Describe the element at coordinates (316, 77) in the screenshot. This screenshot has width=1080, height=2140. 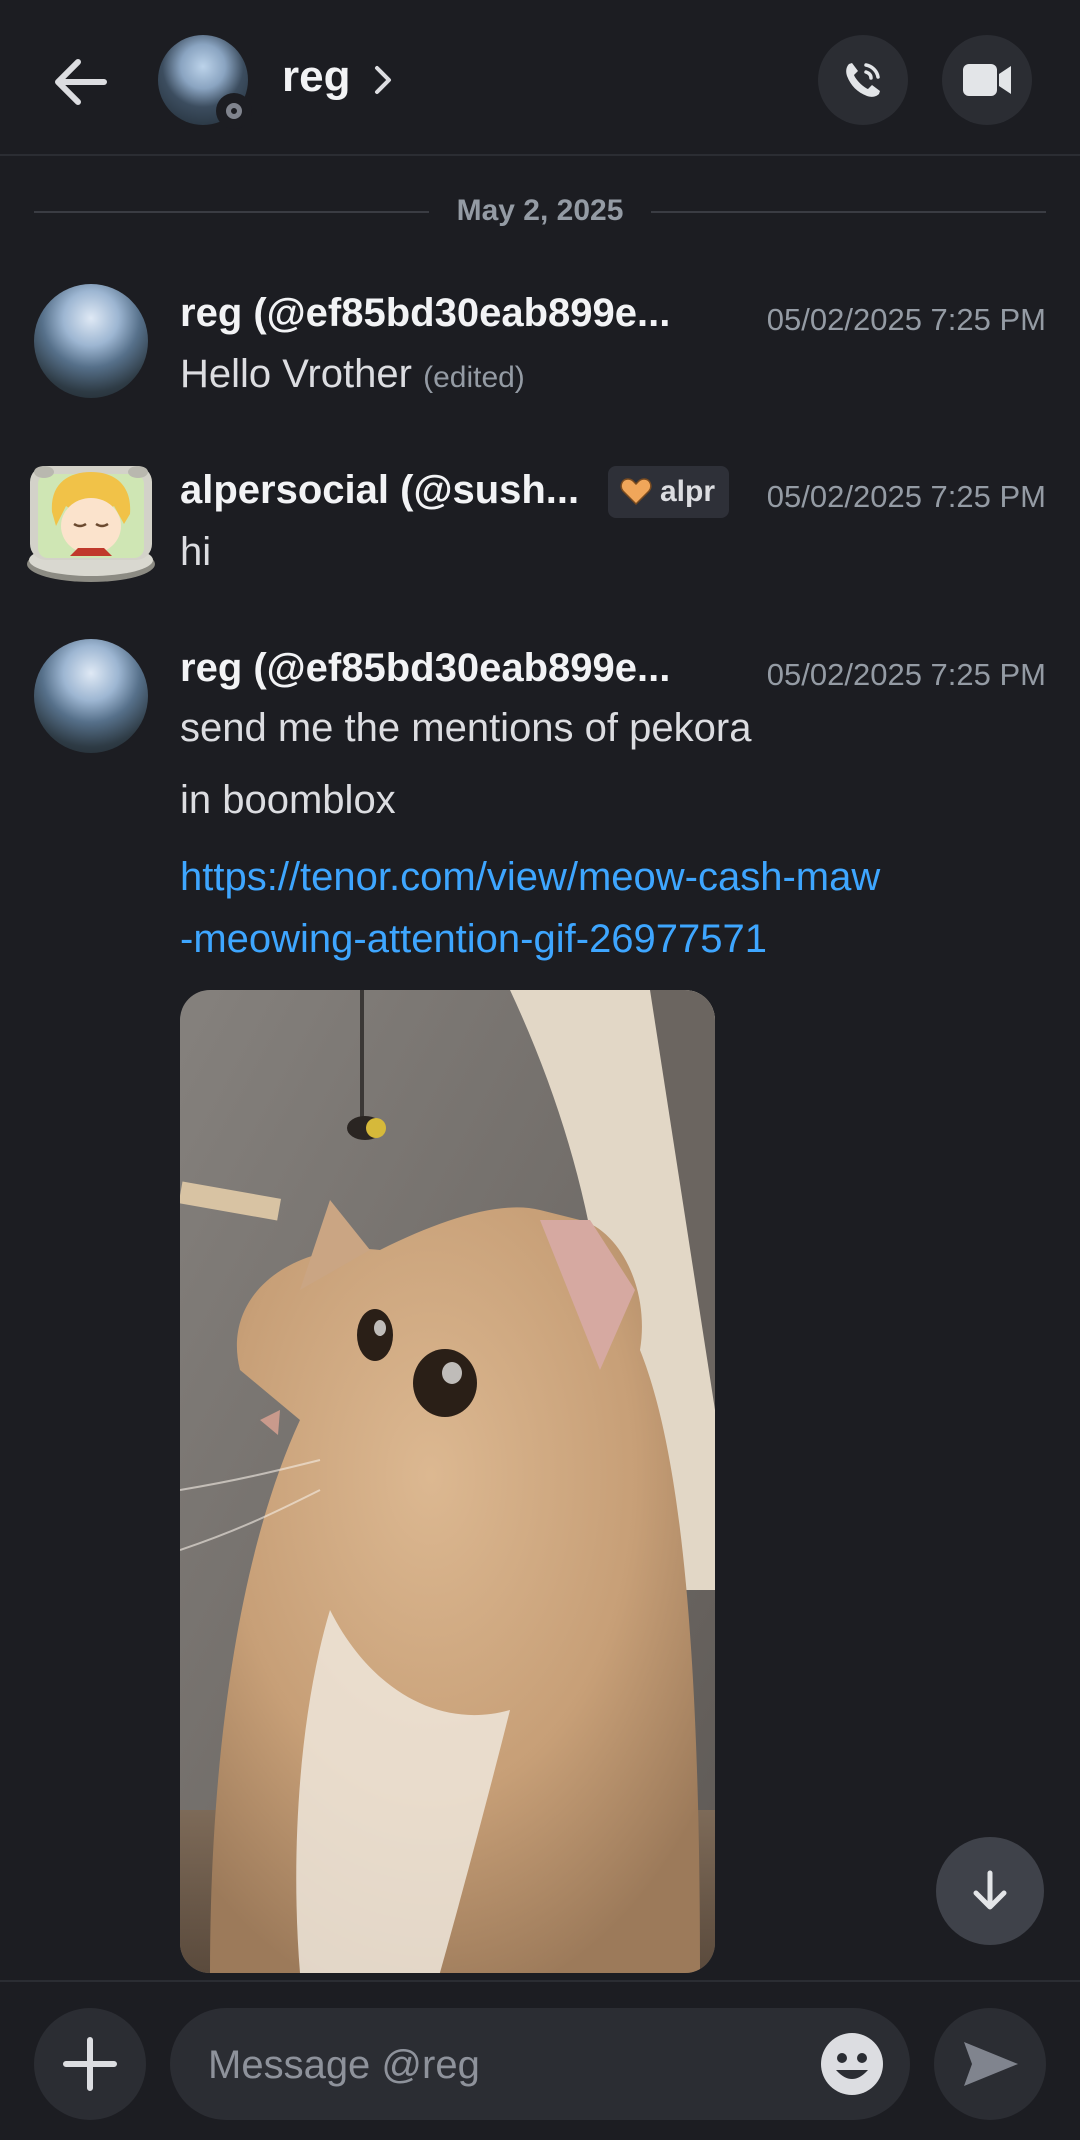
I see `recipient-name: reg` at that location.